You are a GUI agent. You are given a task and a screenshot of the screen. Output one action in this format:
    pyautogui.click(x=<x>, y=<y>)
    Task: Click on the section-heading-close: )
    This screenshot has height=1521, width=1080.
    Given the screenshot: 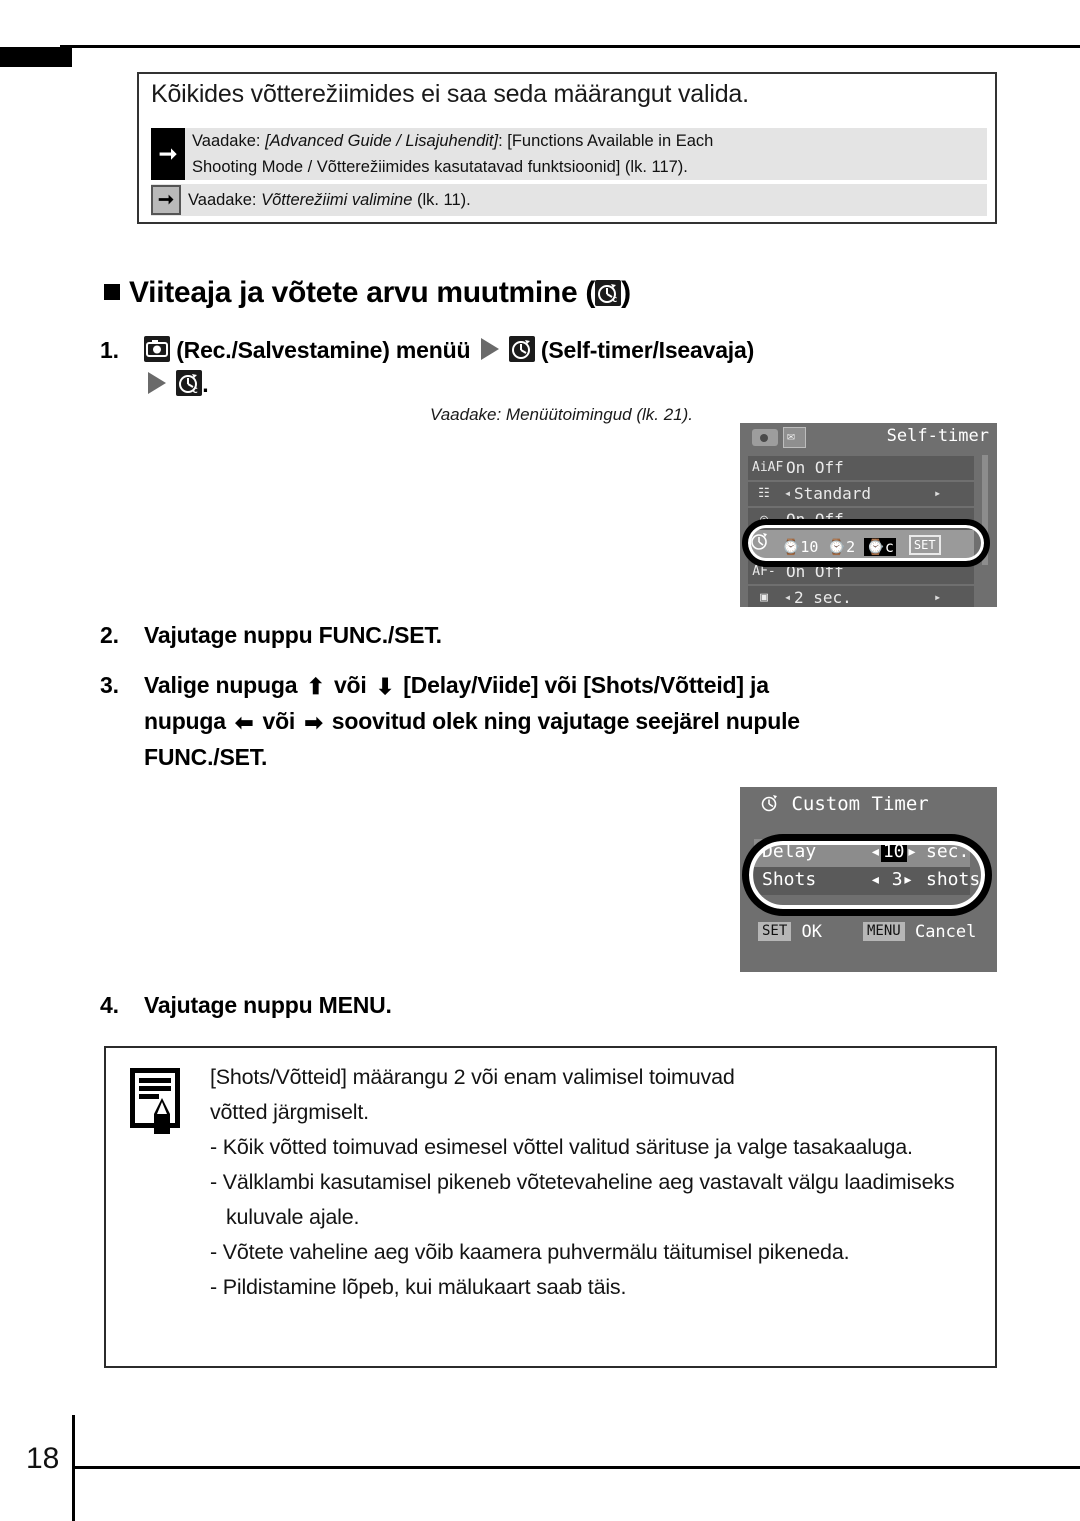 What is the action you would take?
    pyautogui.click(x=626, y=292)
    